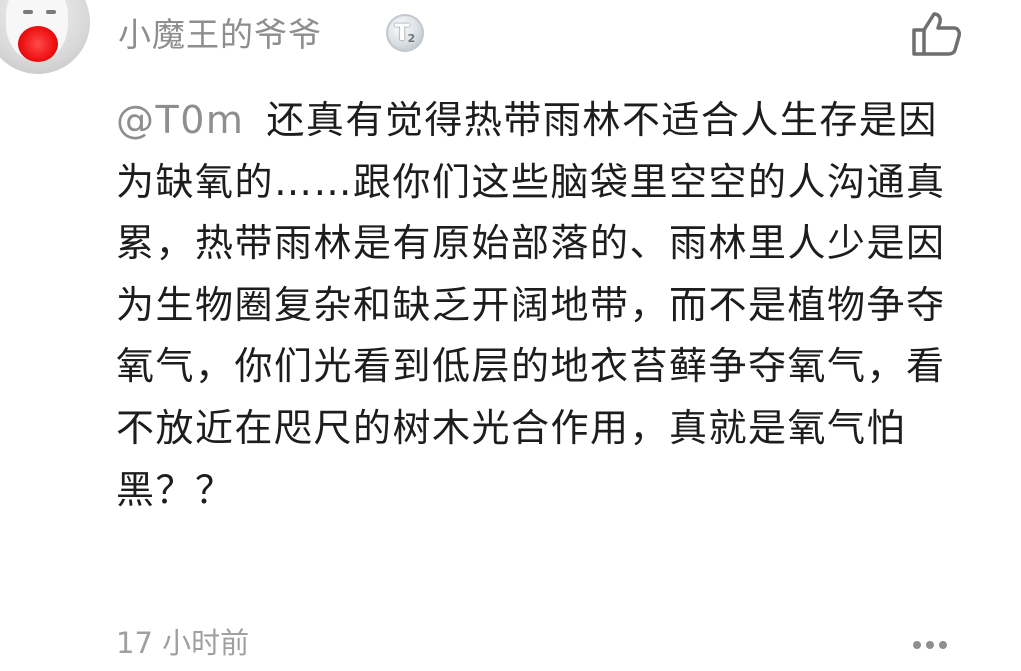 This screenshot has height=671, width=1021. I want to click on more-dots-icon, so click(933, 641).